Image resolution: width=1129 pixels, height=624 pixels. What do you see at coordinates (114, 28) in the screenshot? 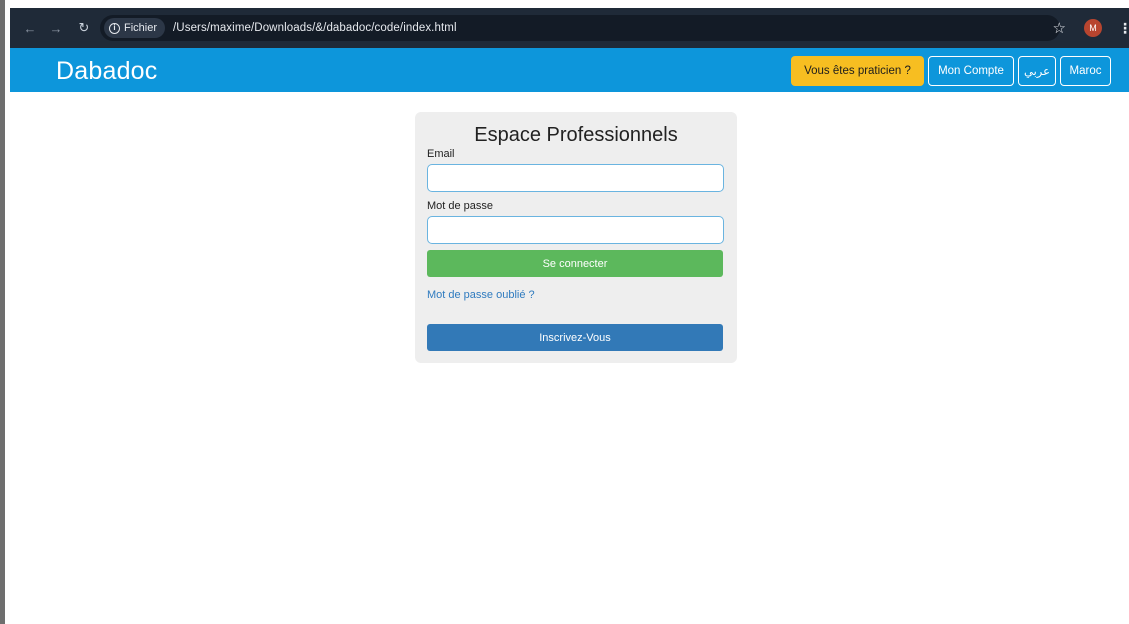
I see `info-icon: i` at bounding box center [114, 28].